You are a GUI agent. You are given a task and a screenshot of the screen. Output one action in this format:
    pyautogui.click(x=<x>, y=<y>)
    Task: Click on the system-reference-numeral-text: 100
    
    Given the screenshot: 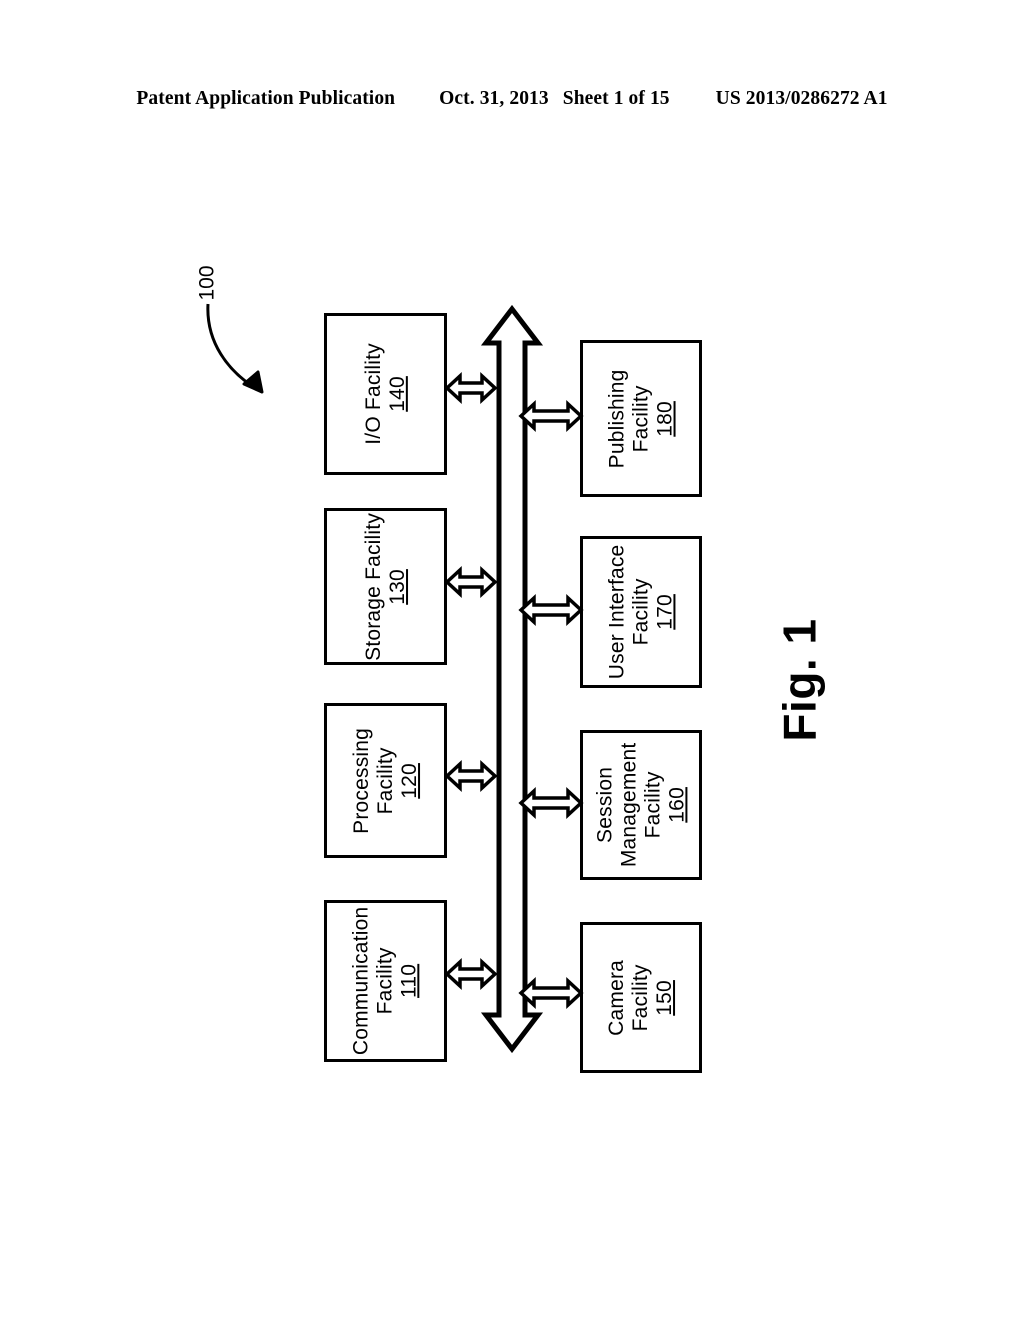 What is the action you would take?
    pyautogui.click(x=207, y=283)
    